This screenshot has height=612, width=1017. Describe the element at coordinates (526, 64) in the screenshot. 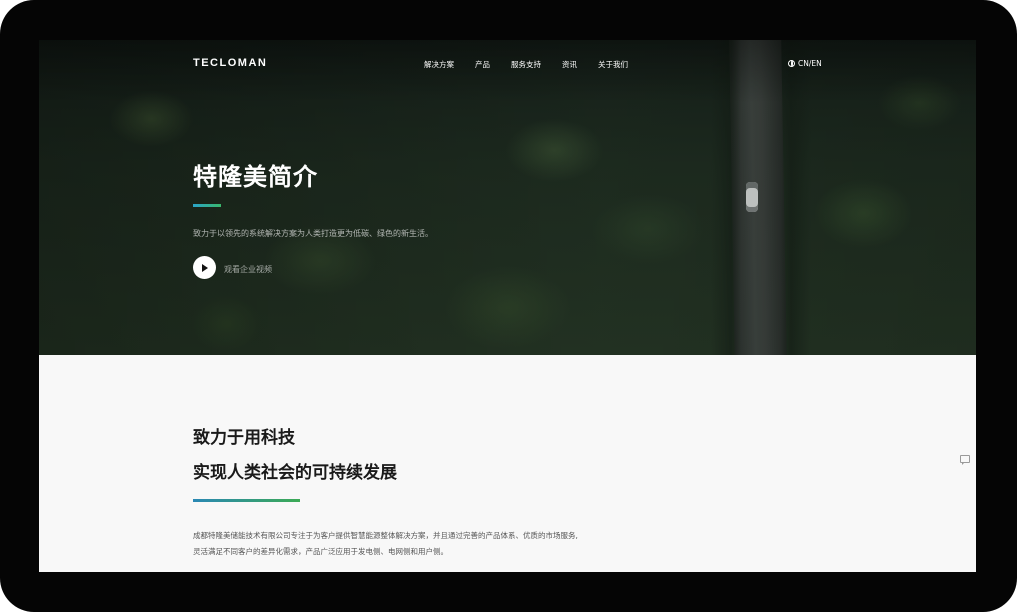

I see `nav-item-support: 服务支持` at that location.